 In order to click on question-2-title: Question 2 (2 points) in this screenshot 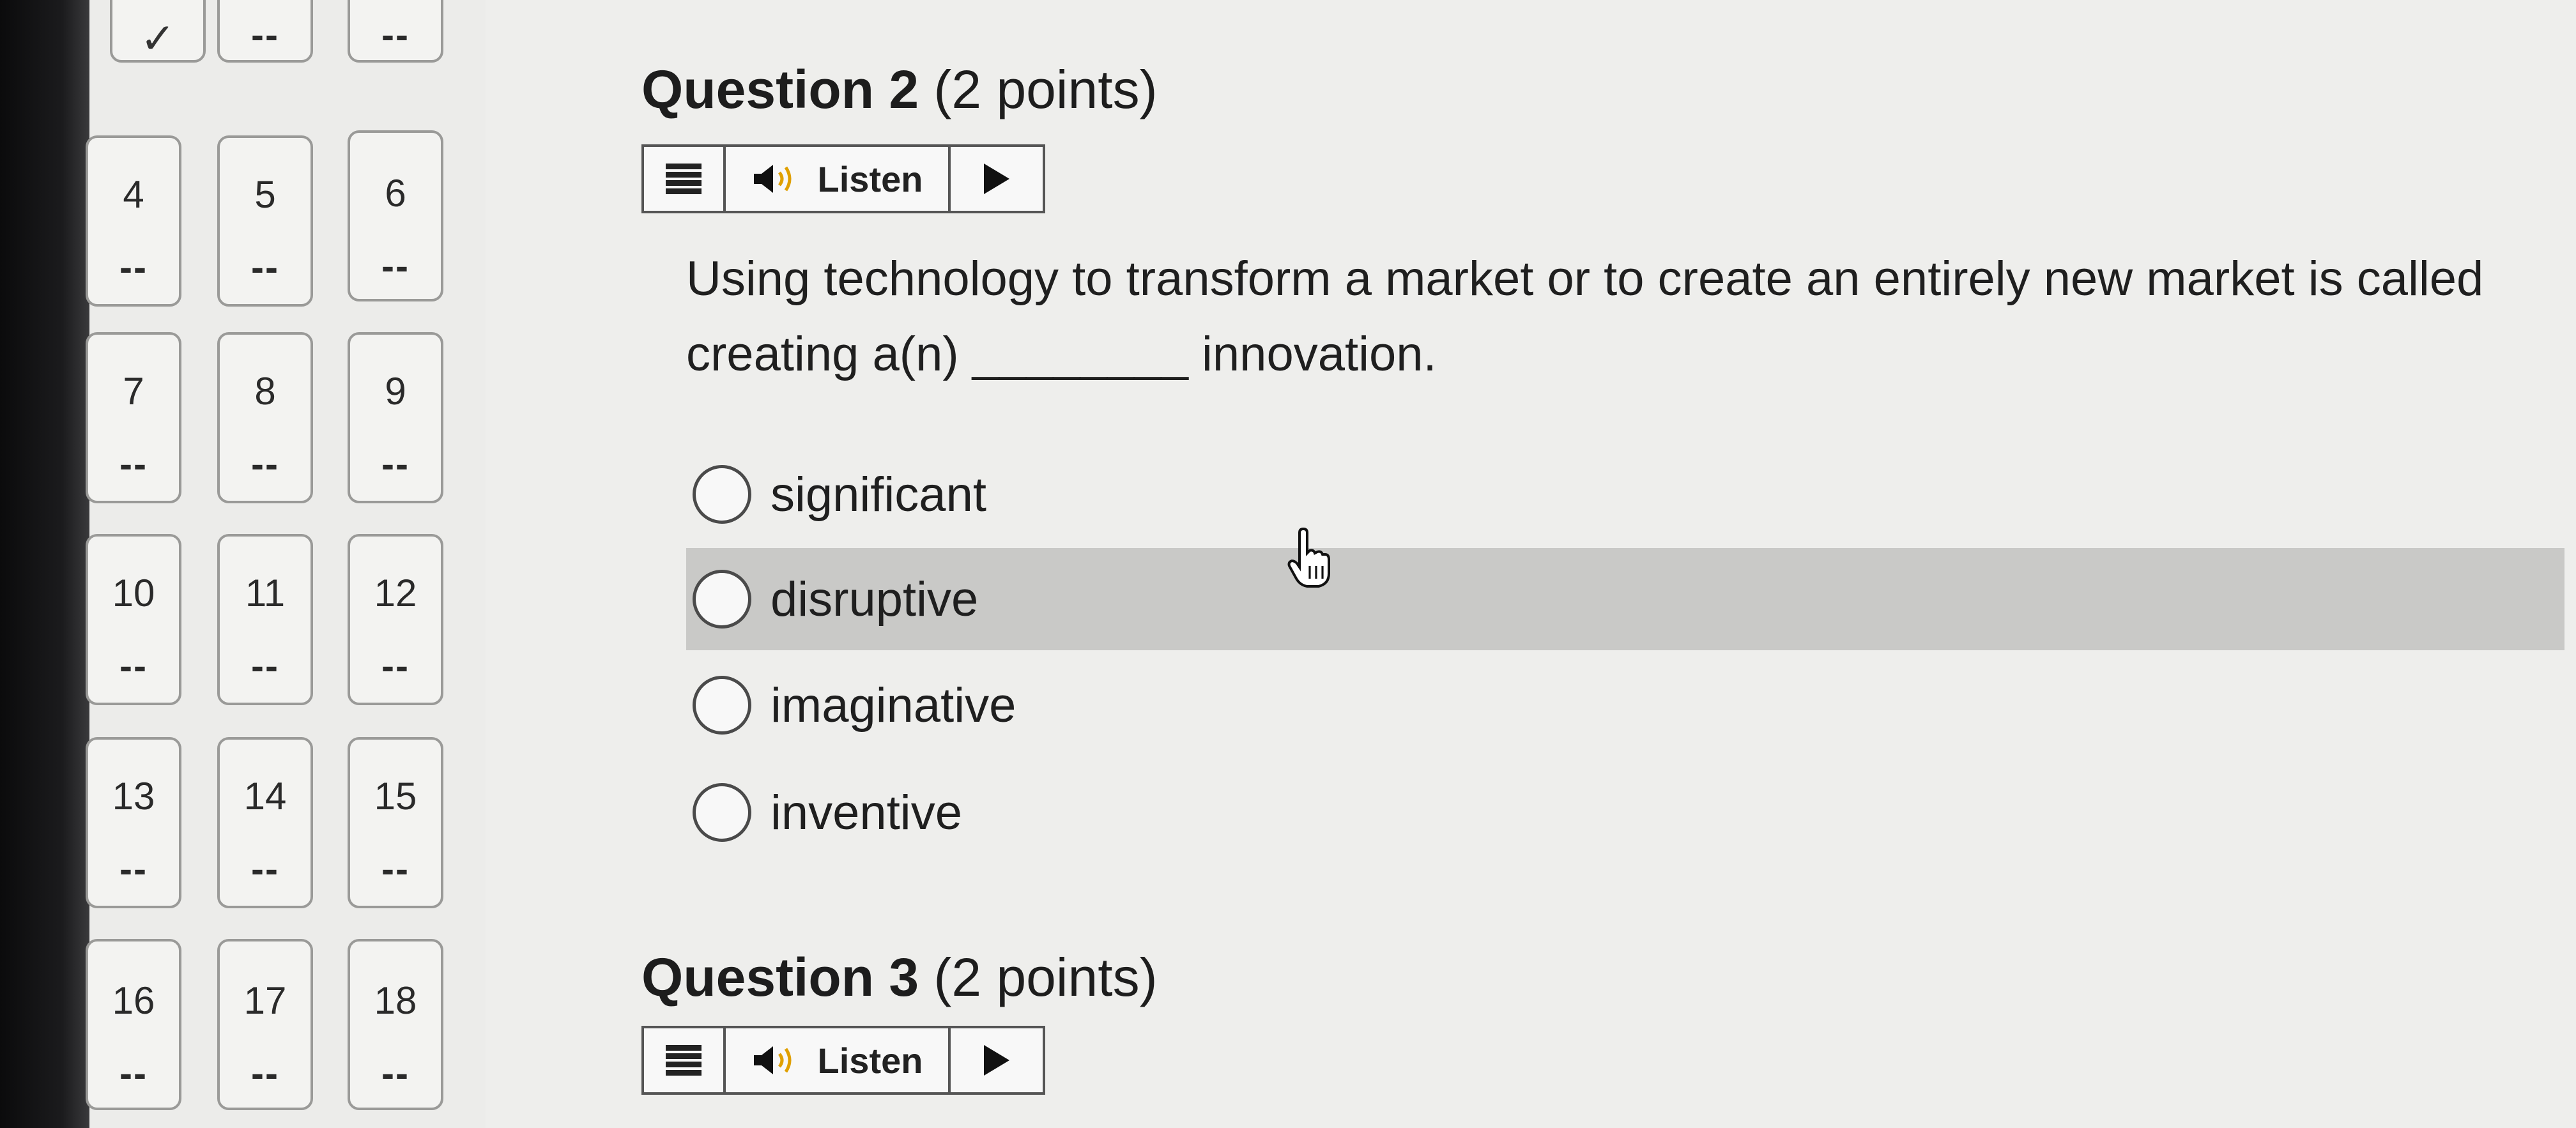, I will do `click(899, 90)`.